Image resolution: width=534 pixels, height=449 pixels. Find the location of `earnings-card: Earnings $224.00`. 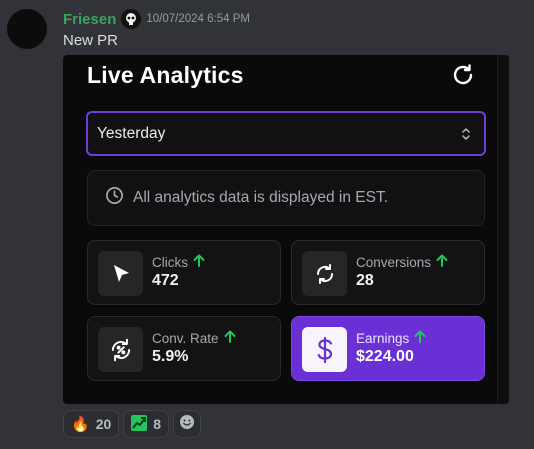

earnings-card: Earnings $224.00 is located at coordinates (388, 348).